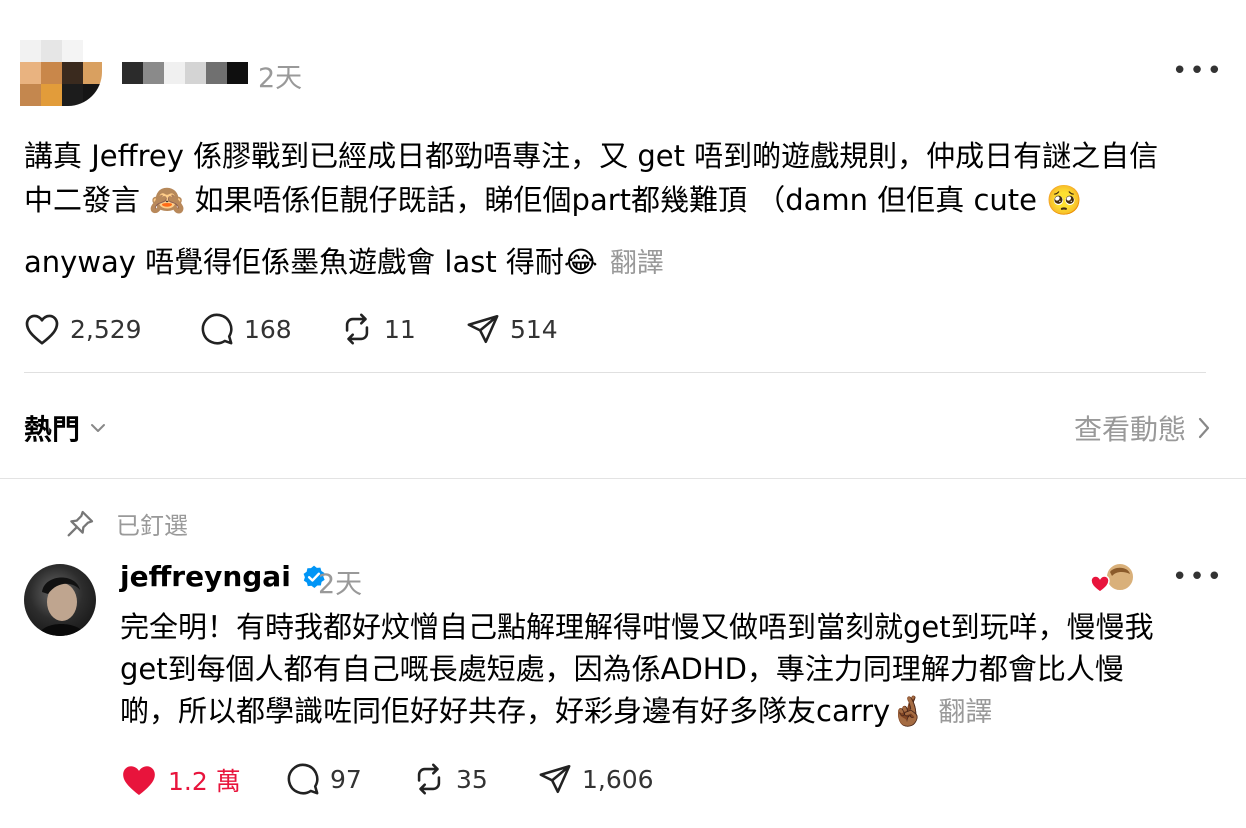 The width and height of the screenshot is (1246, 828). Describe the element at coordinates (52, 429) in the screenshot. I see `sort-label: 熱門` at that location.